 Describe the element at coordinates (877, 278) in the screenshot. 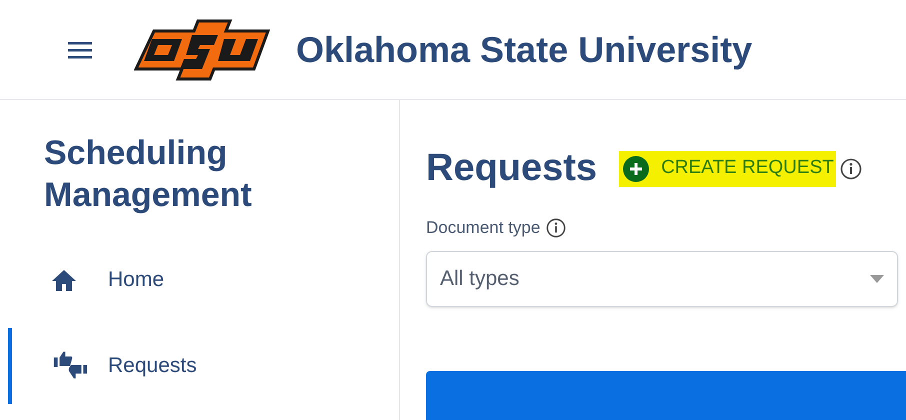

I see `dropdown-caret-icon` at that location.